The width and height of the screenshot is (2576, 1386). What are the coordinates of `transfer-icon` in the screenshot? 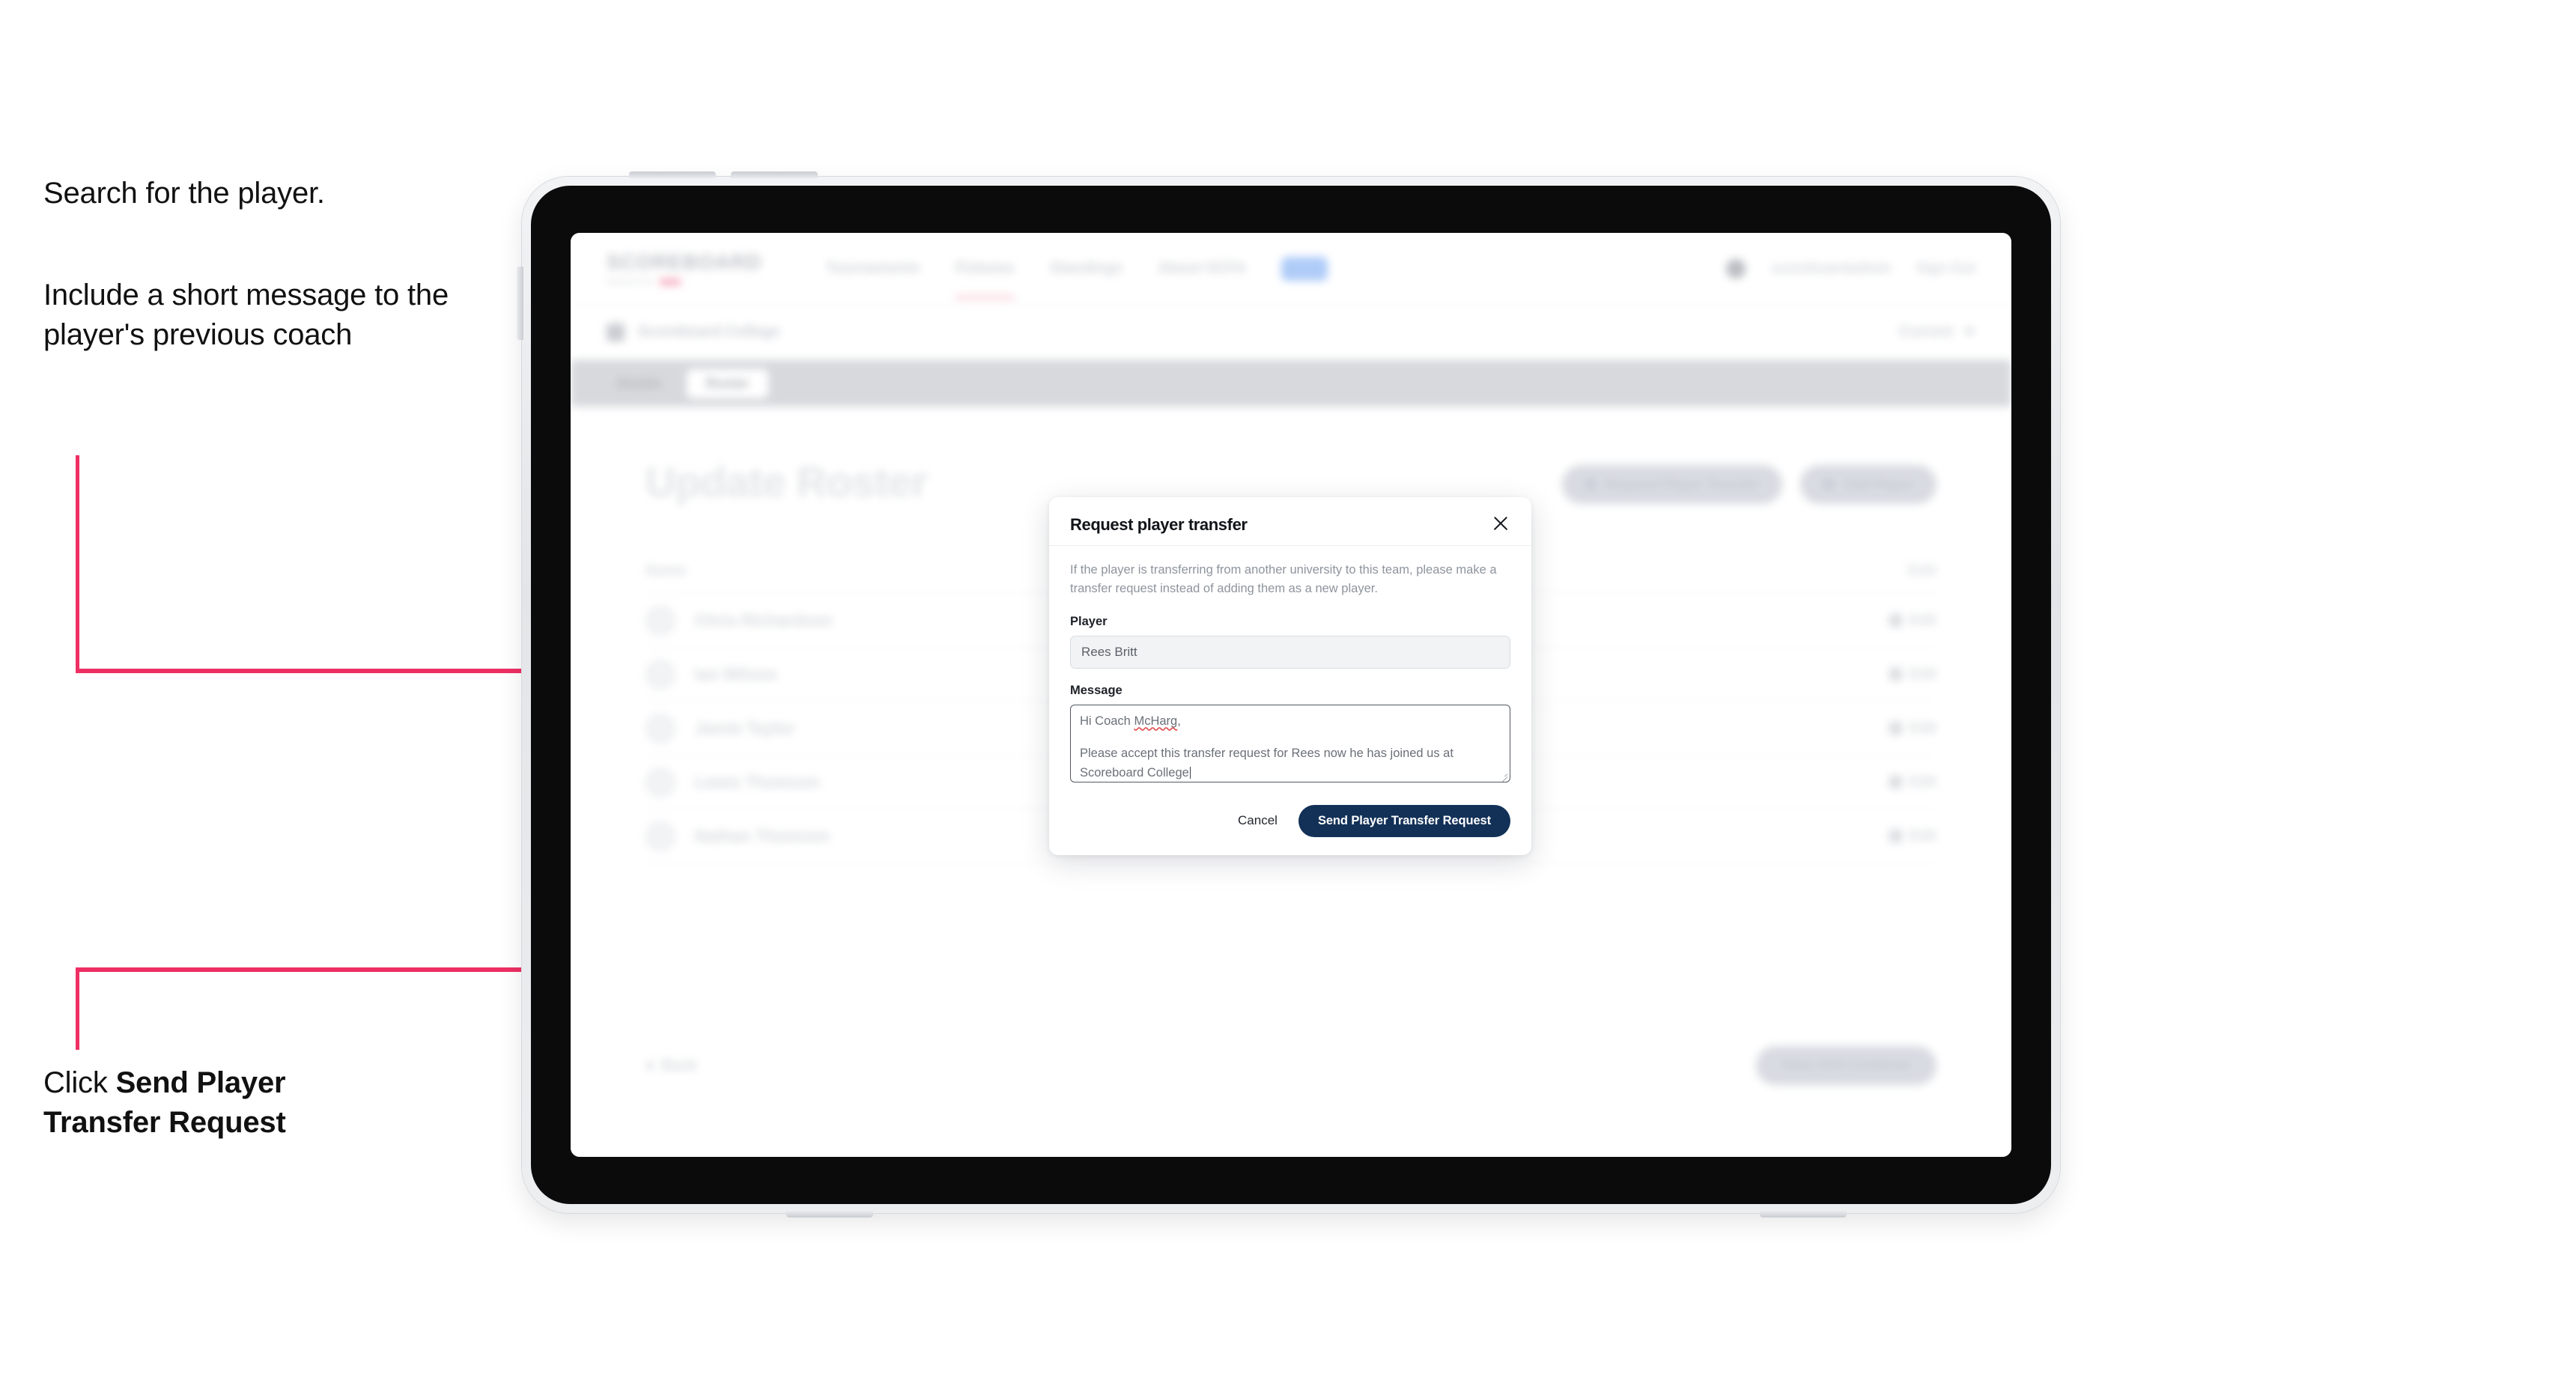 It's located at (1590, 484).